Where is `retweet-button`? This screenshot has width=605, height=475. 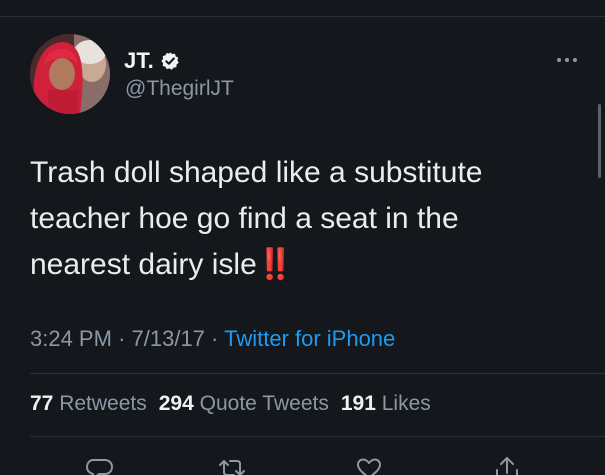
retweet-button is located at coordinates (232, 464).